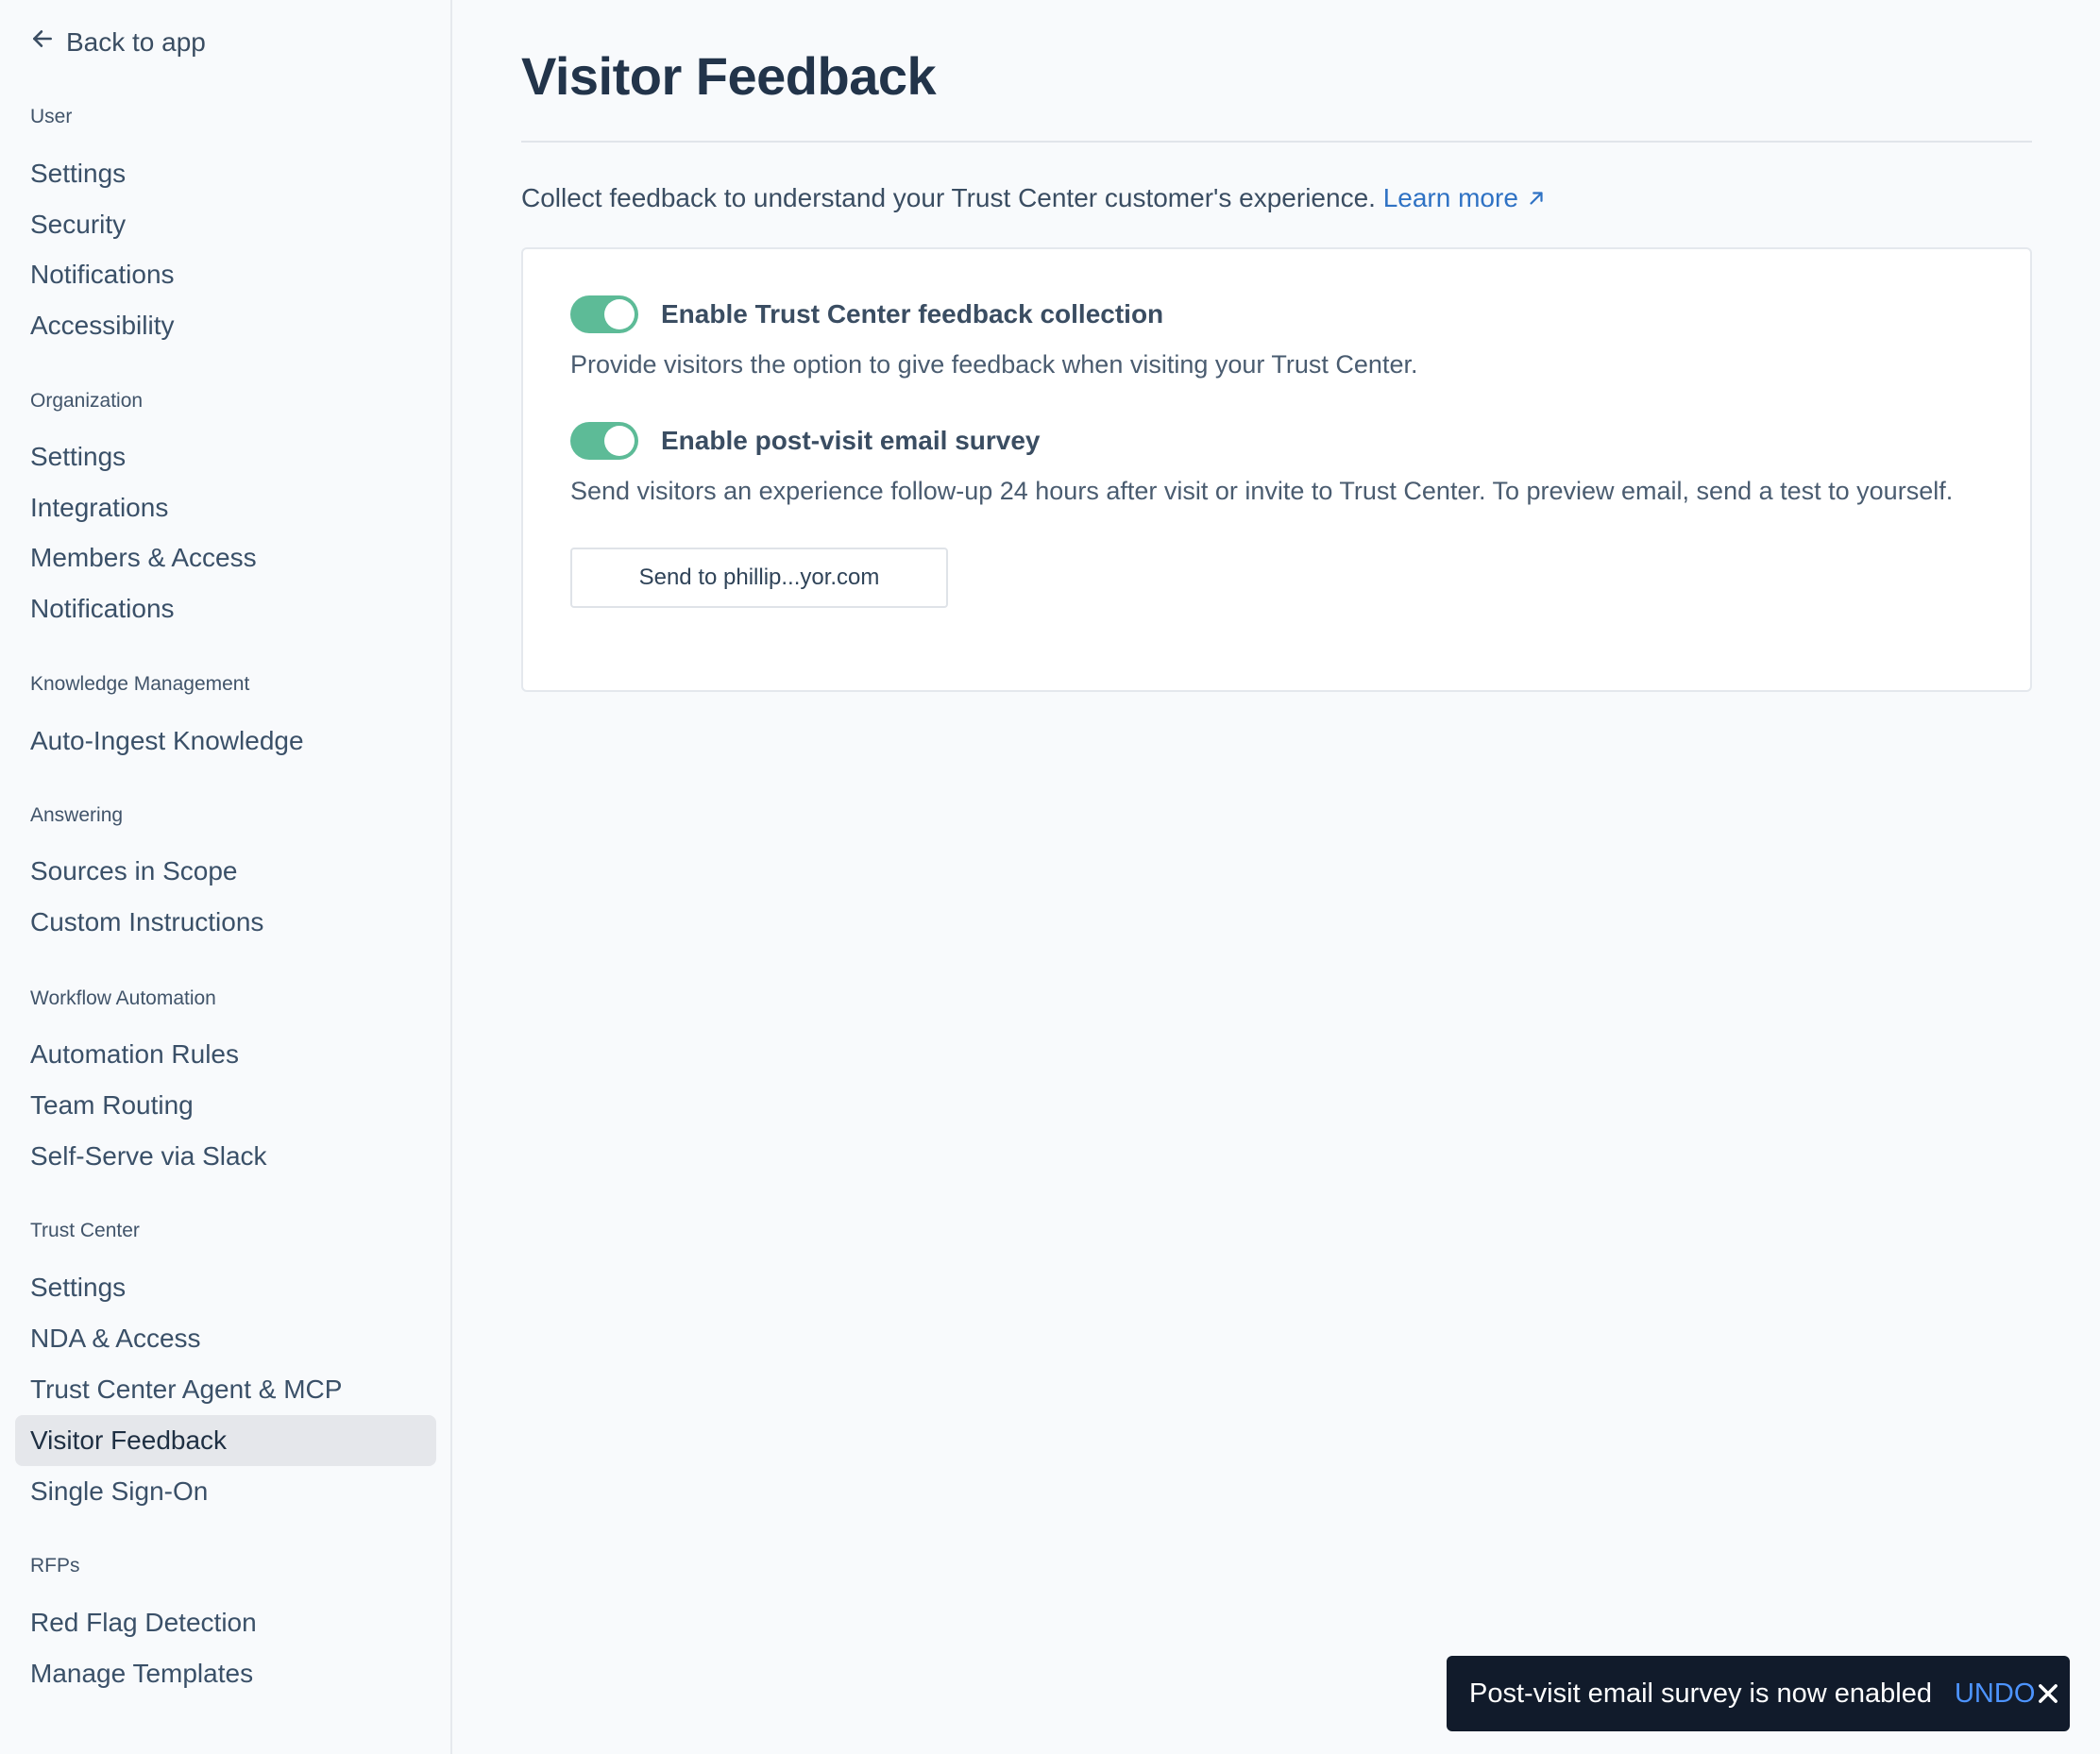  Describe the element at coordinates (225, 275) in the screenshot. I see `sidebar-item-user-notifications: Notifications` at that location.